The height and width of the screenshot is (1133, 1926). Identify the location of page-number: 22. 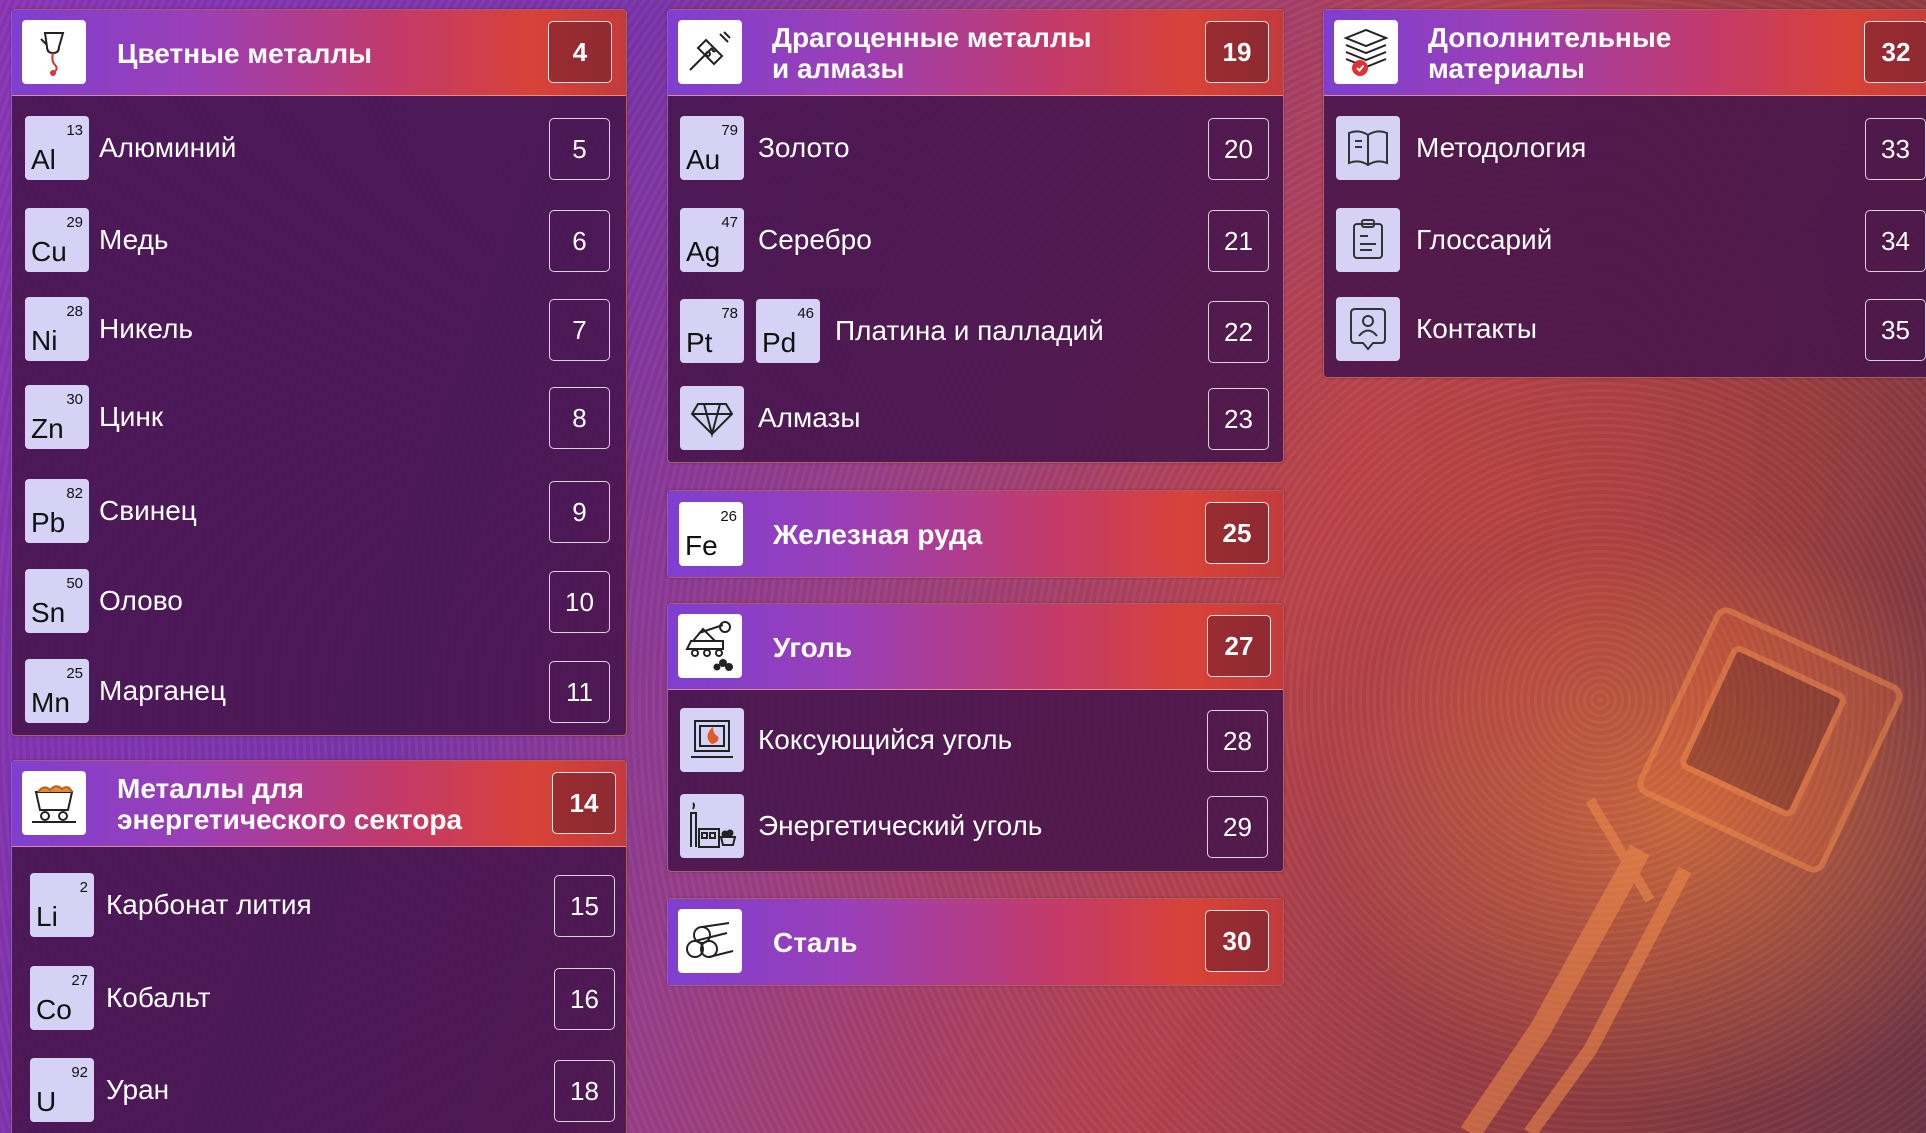
(1238, 332).